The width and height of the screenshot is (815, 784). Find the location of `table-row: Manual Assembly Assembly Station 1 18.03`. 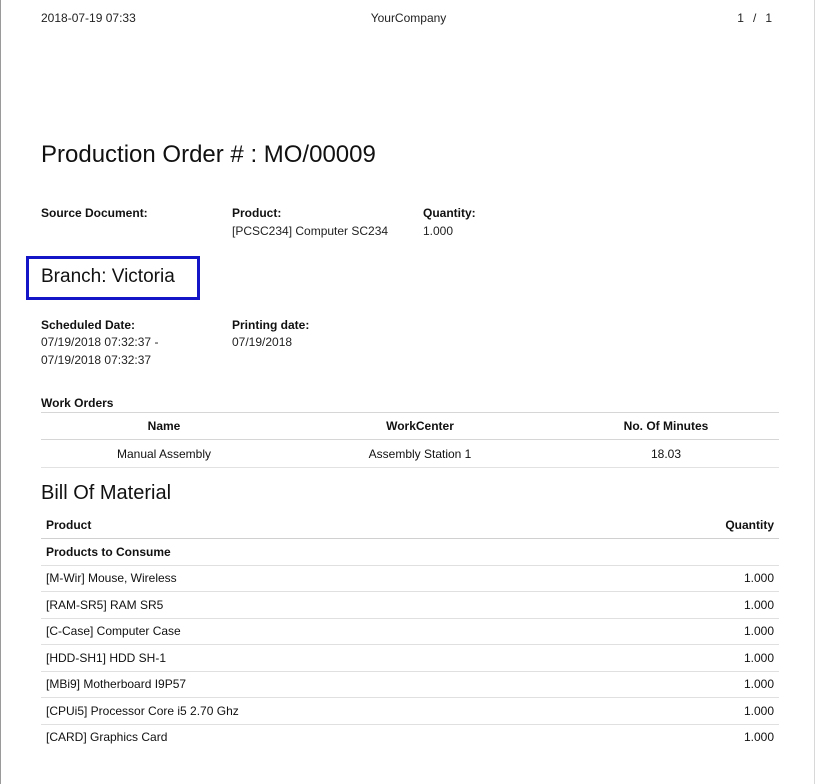

table-row: Manual Assembly Assembly Station 1 18.03 is located at coordinates (410, 453).